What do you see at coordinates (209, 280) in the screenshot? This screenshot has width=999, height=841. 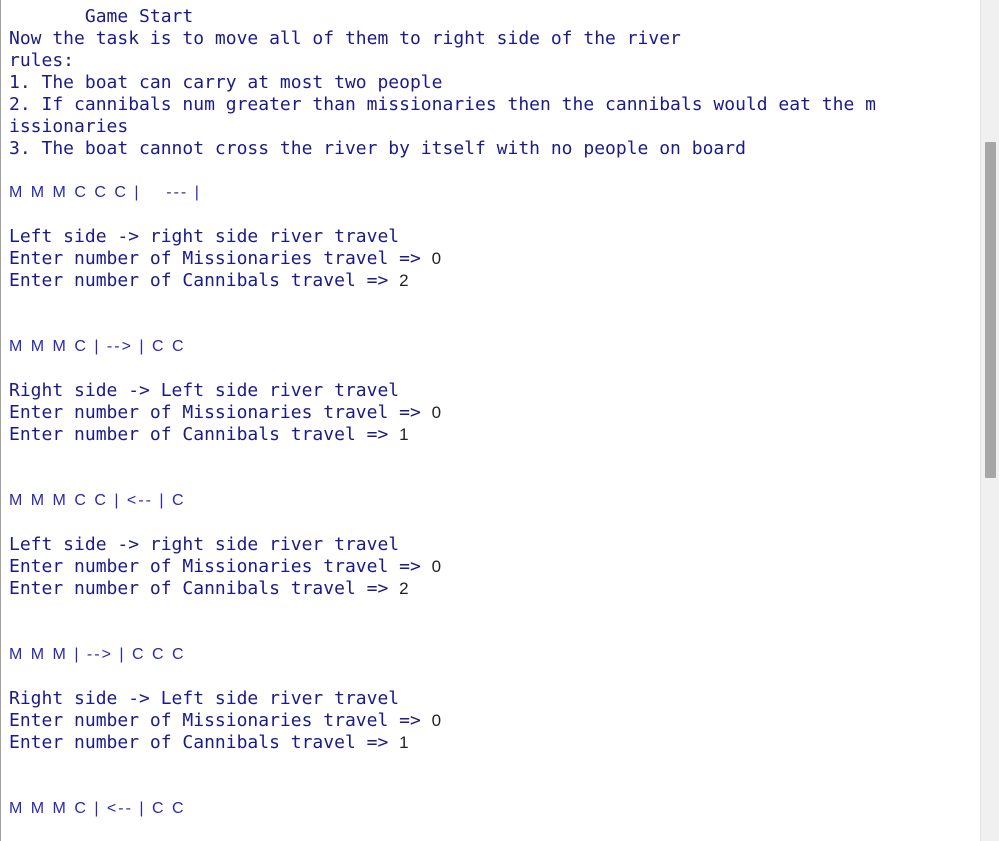 I see `prompt-cannibals-1: Enter number of Cannibals travel => 2` at bounding box center [209, 280].